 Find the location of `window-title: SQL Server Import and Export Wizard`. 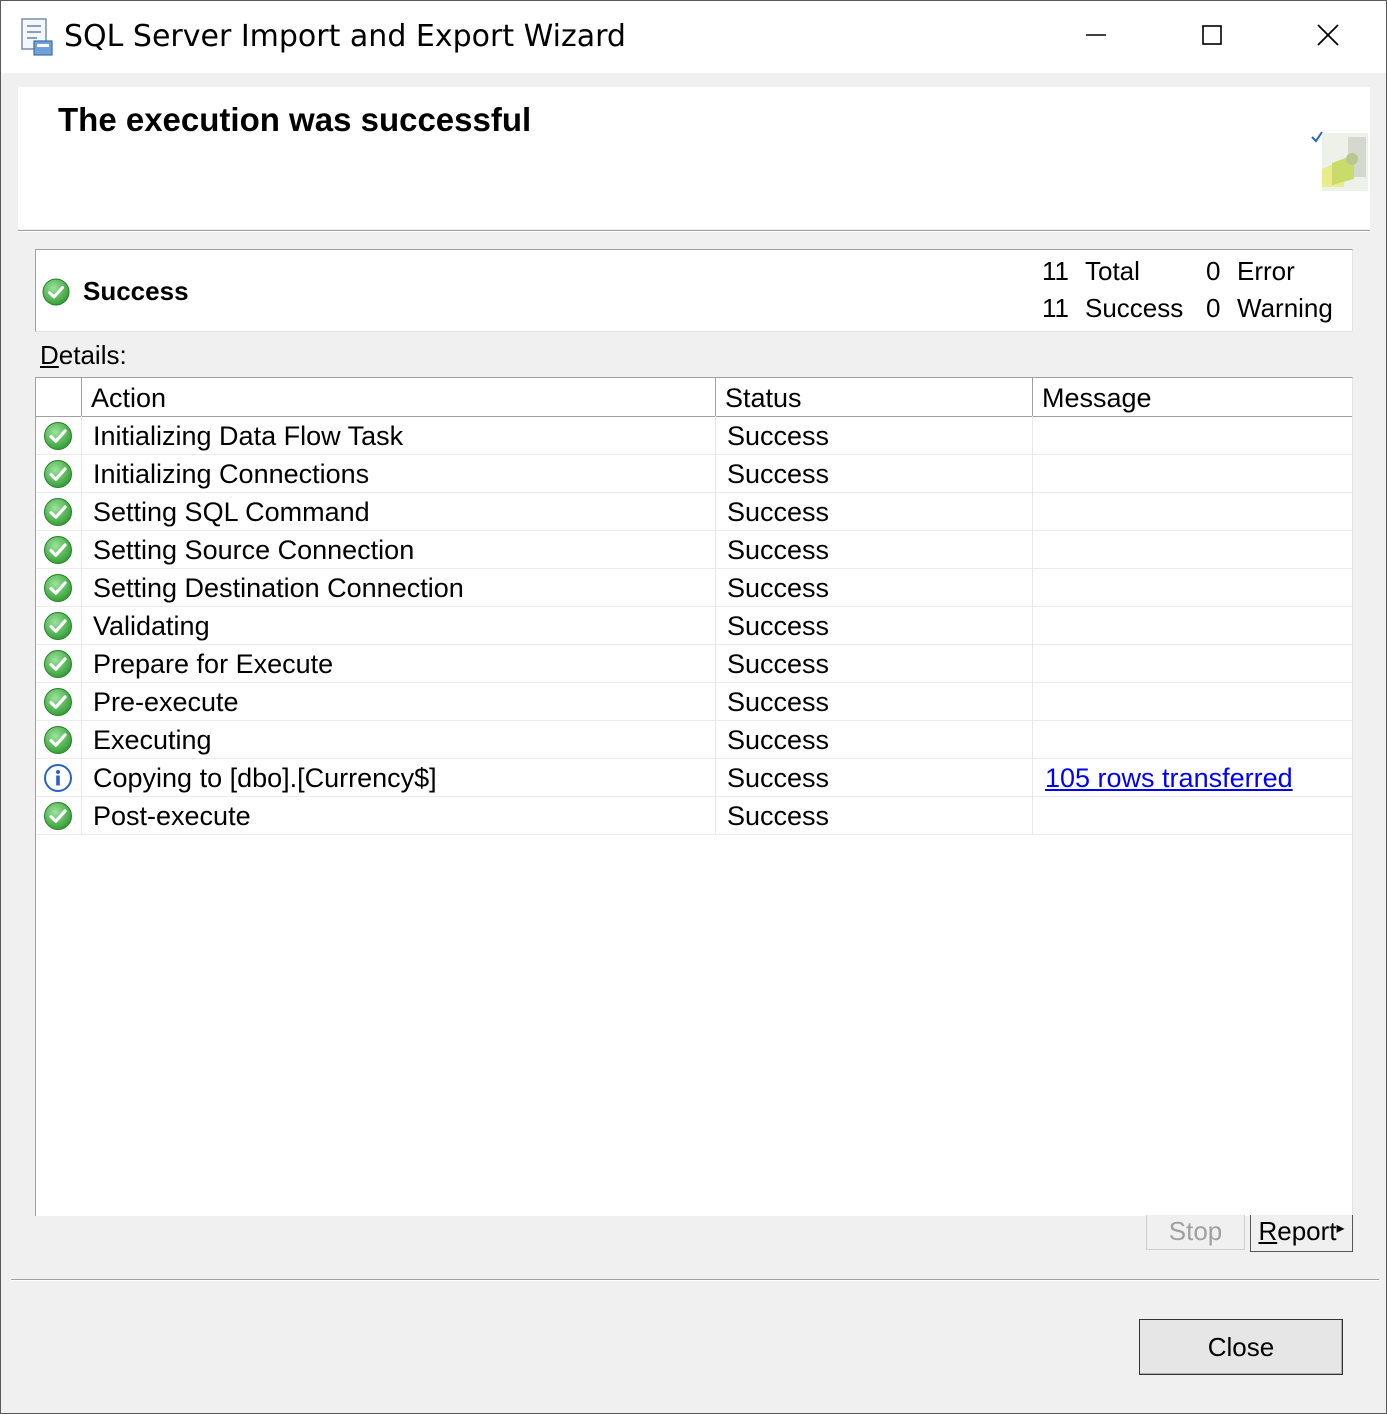

window-title: SQL Server Import and Export Wizard is located at coordinates (345, 36).